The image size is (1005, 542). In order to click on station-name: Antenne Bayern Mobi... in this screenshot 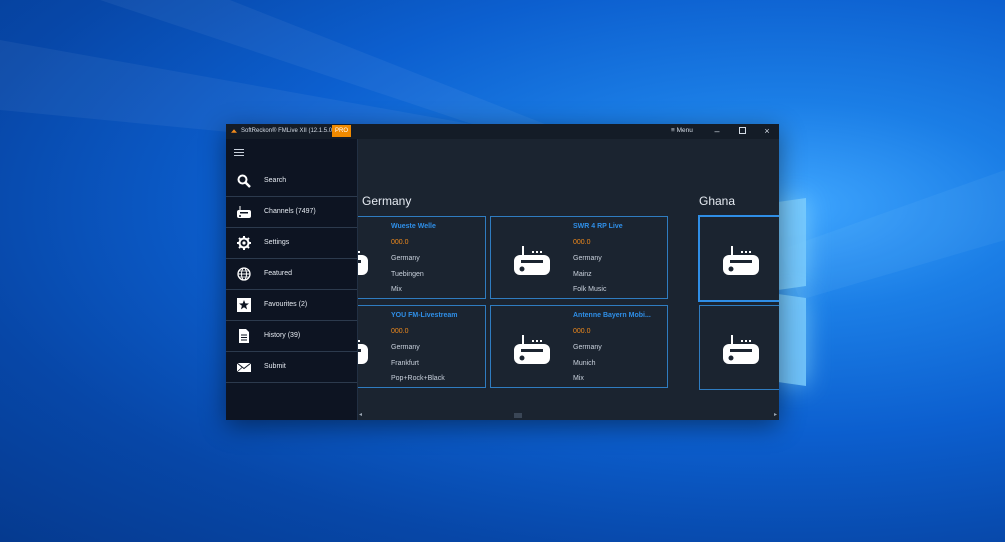, I will do `click(612, 315)`.